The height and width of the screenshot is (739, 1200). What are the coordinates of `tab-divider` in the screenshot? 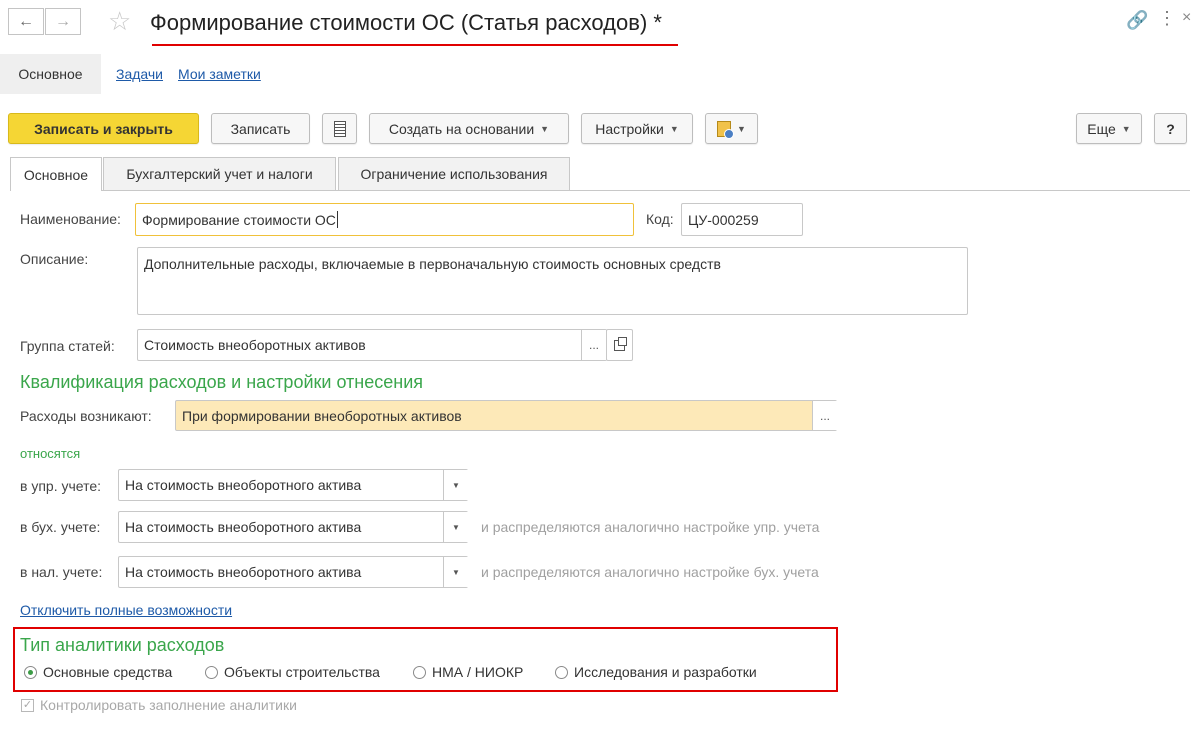 It's located at (600, 190).